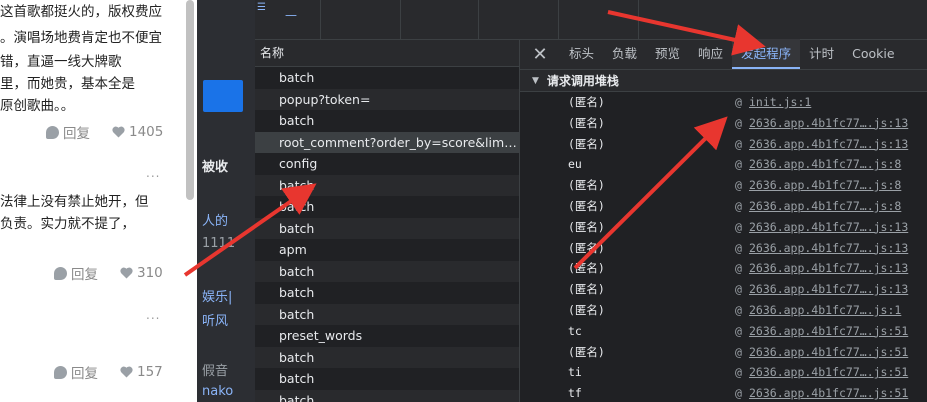 The width and height of the screenshot is (927, 402). Describe the element at coordinates (581, 54) in the screenshot. I see `tab-0: 标头` at that location.